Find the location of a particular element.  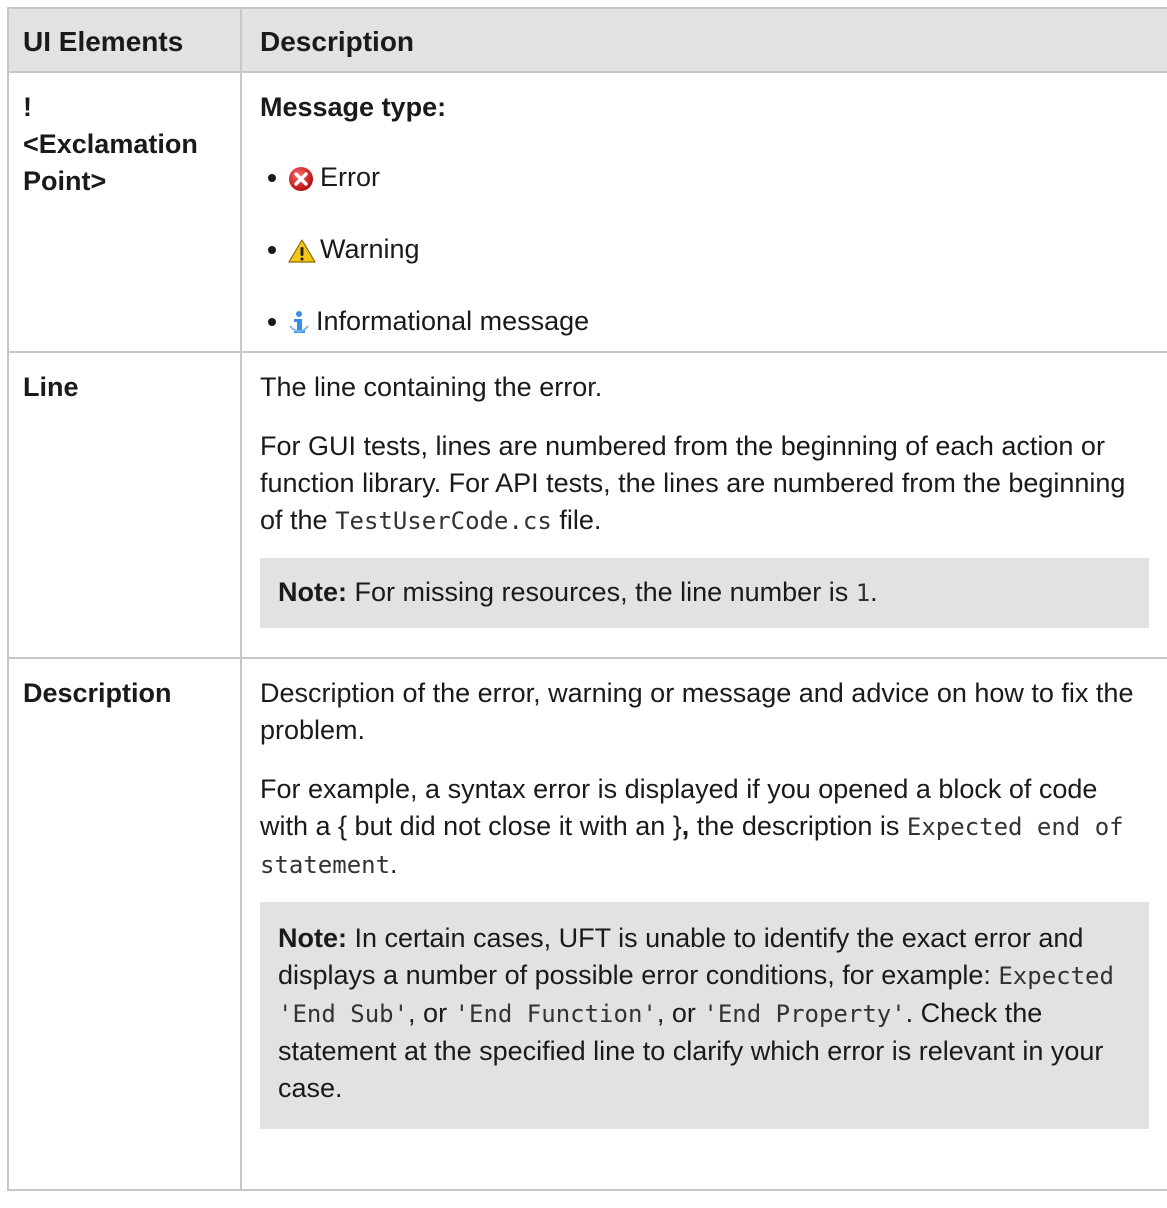

table-header-row: UI Elements Description is located at coordinates (587, 40).